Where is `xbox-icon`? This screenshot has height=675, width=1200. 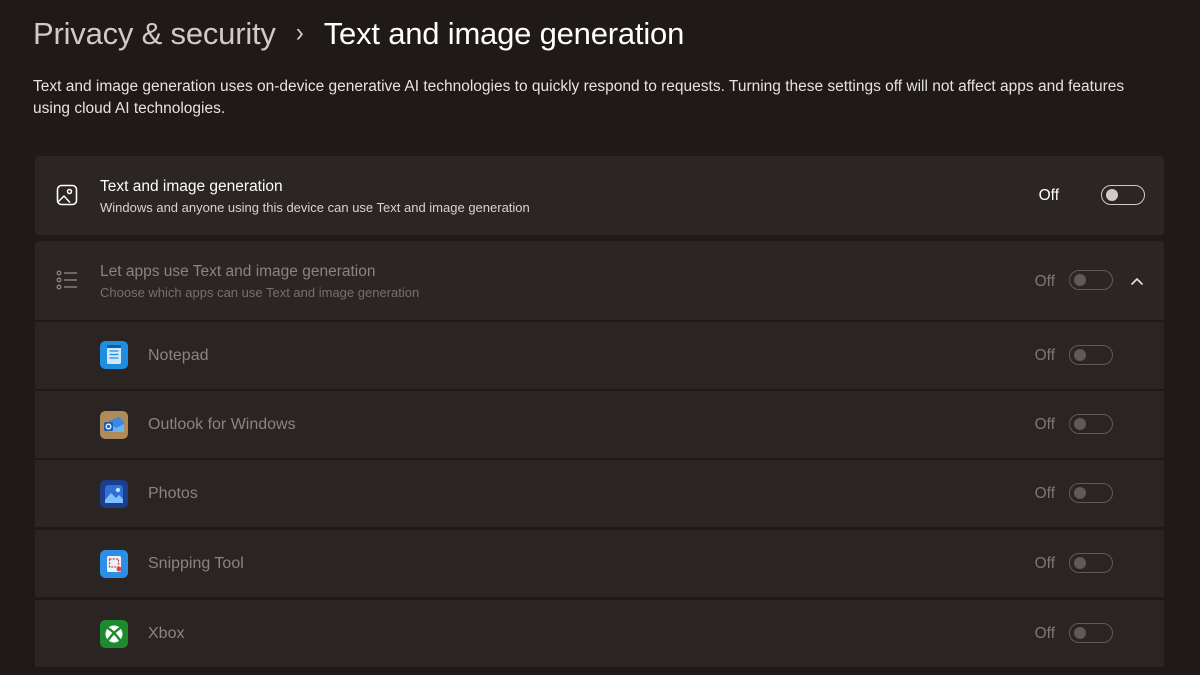
xbox-icon is located at coordinates (114, 634).